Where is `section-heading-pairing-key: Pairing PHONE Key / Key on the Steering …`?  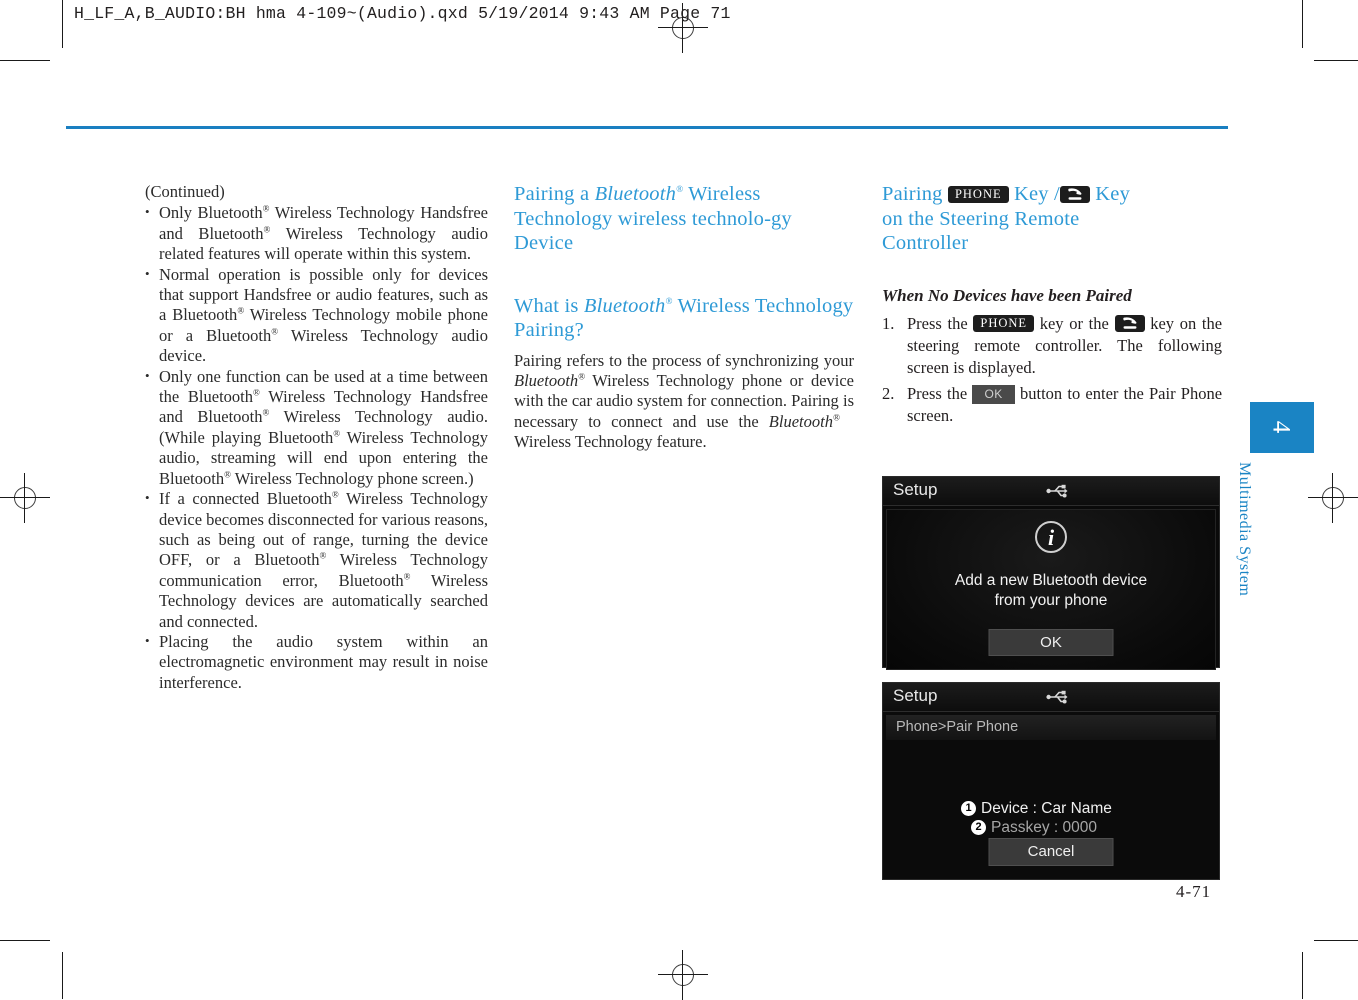 section-heading-pairing-key: Pairing PHONE Key / Key on the Steering … is located at coordinates (1052, 219).